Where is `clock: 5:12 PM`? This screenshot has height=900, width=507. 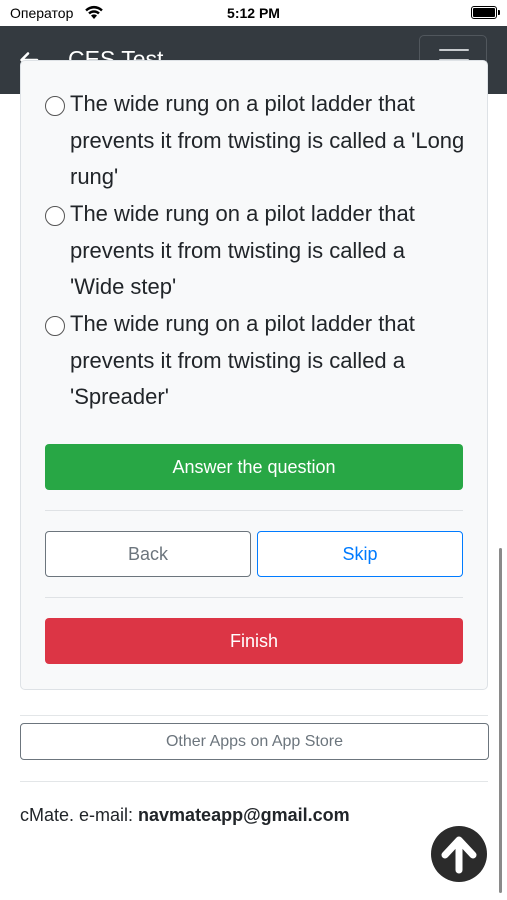
clock: 5:12 PM is located at coordinates (253, 13).